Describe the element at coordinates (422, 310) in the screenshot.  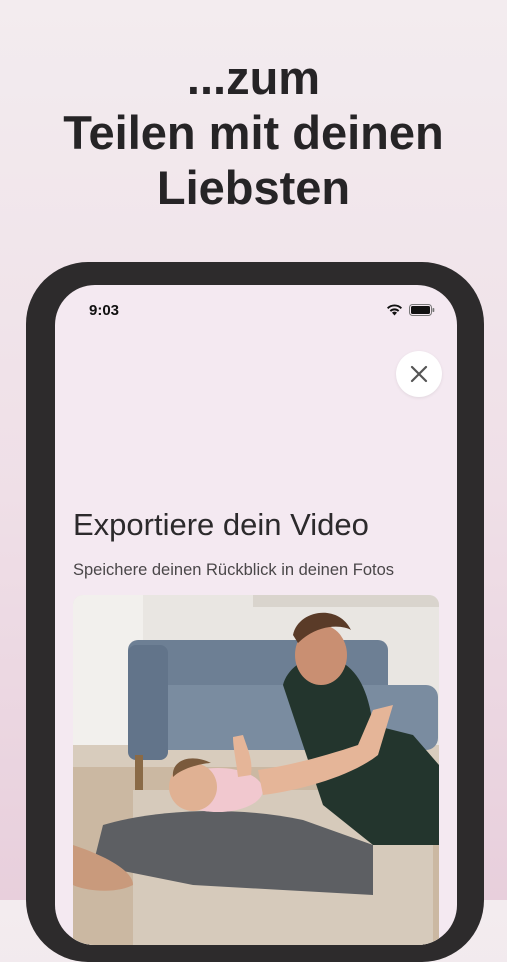
I see `battery-icon` at that location.